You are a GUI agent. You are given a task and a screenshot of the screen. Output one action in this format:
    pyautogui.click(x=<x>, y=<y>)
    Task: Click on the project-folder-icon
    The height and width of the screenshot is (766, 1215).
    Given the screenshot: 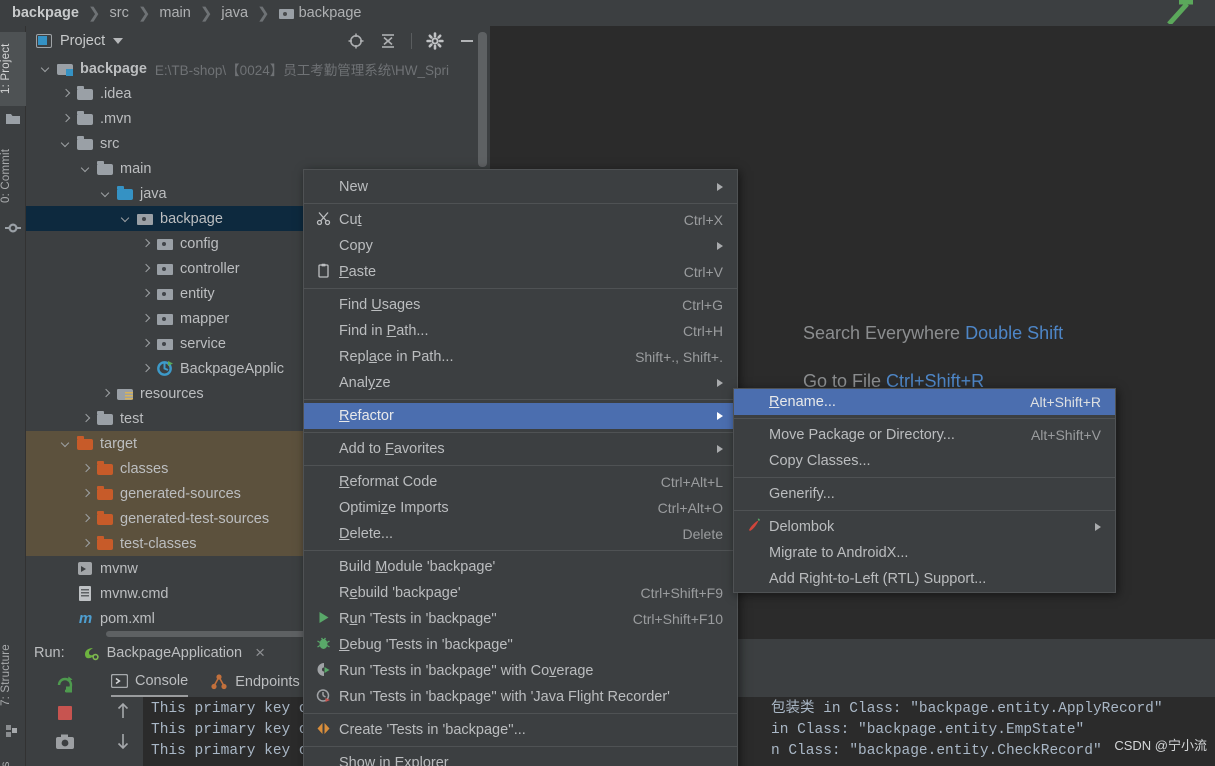 What is the action you would take?
    pyautogui.click(x=13, y=119)
    